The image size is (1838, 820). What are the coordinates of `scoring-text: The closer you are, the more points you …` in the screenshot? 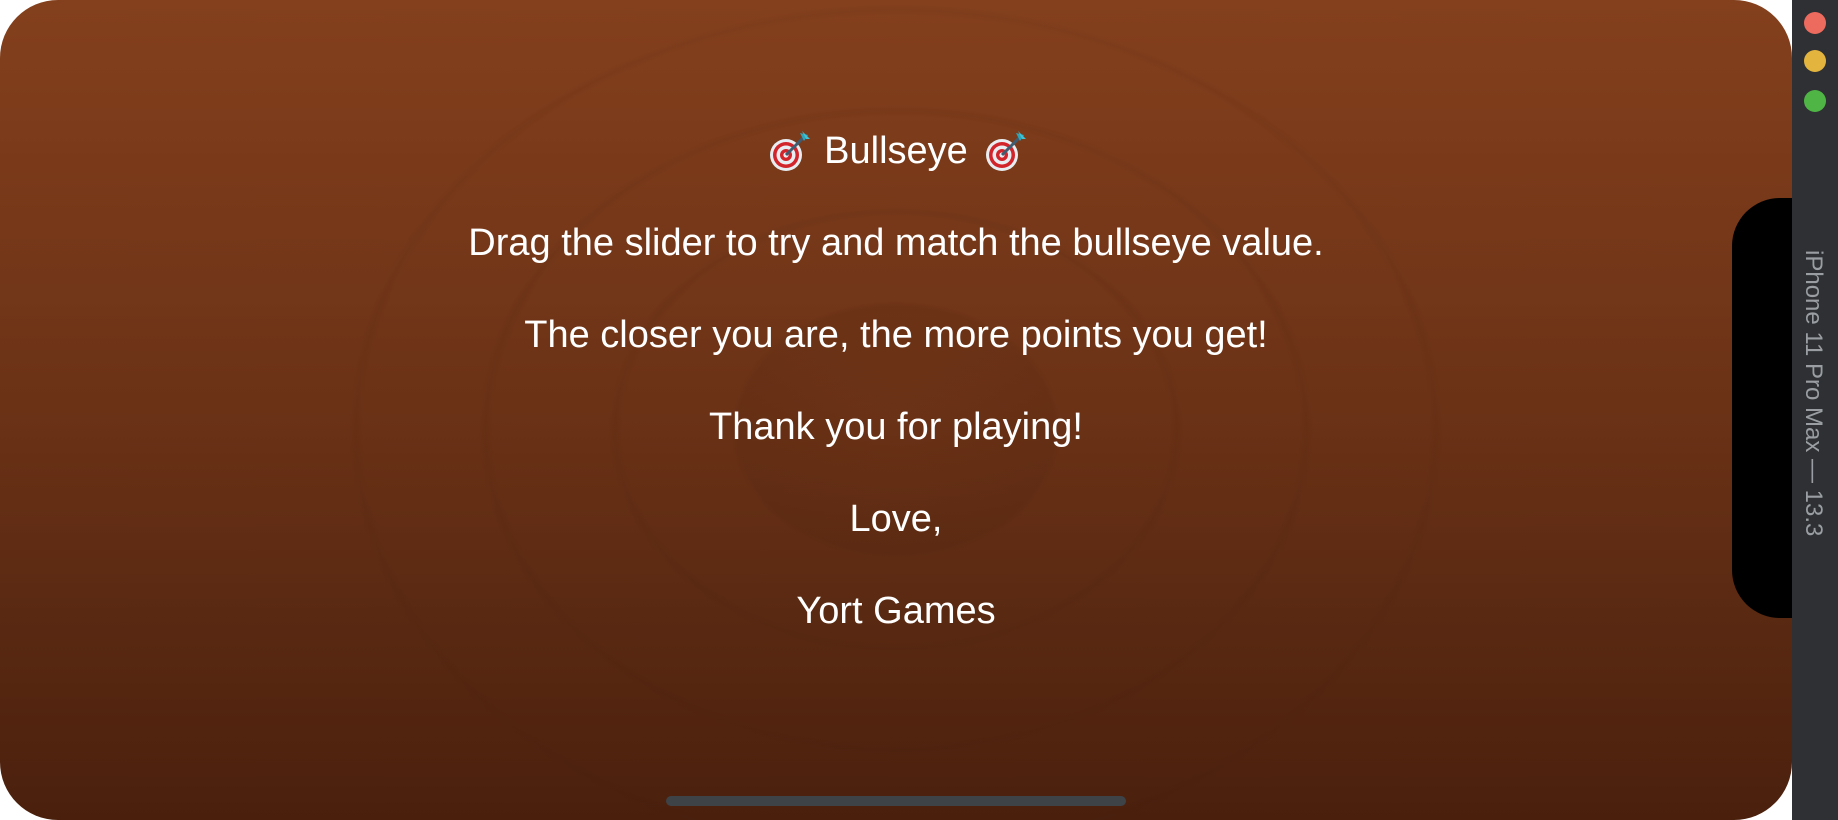 It's located at (896, 335).